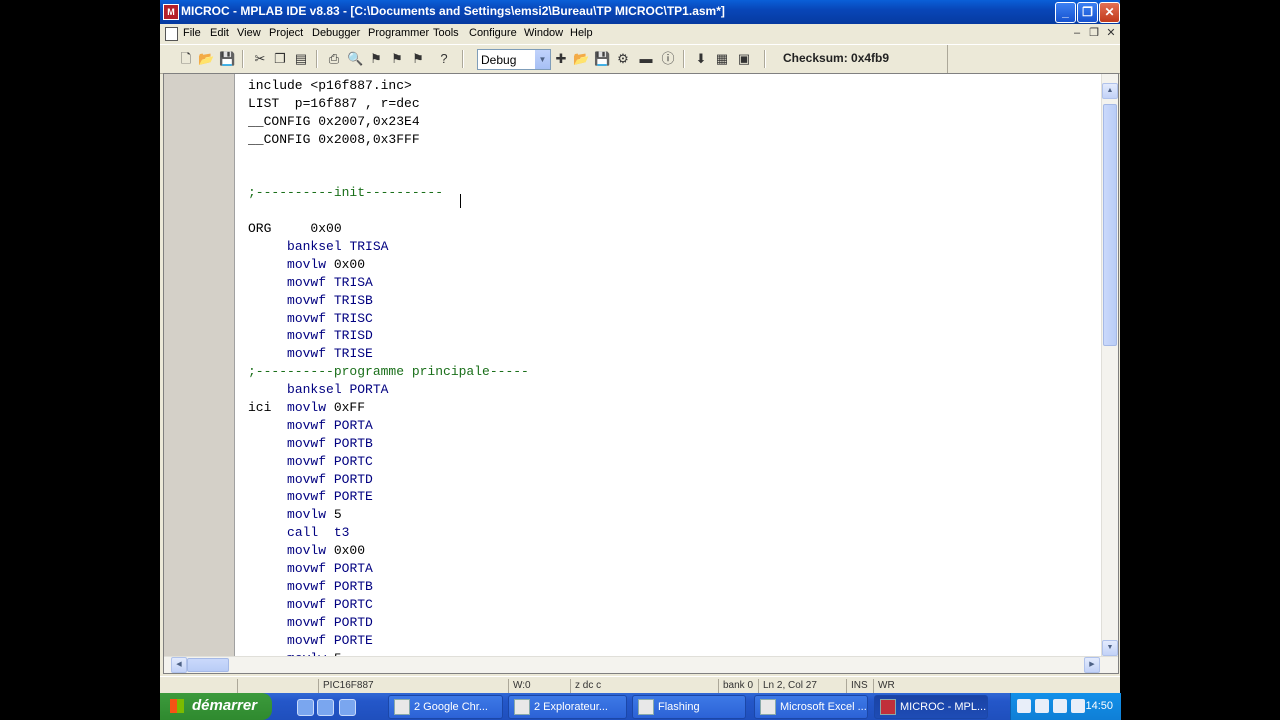  Describe the element at coordinates (330, 569) in the screenshot. I see `code-line: movwf PORTA` at that location.